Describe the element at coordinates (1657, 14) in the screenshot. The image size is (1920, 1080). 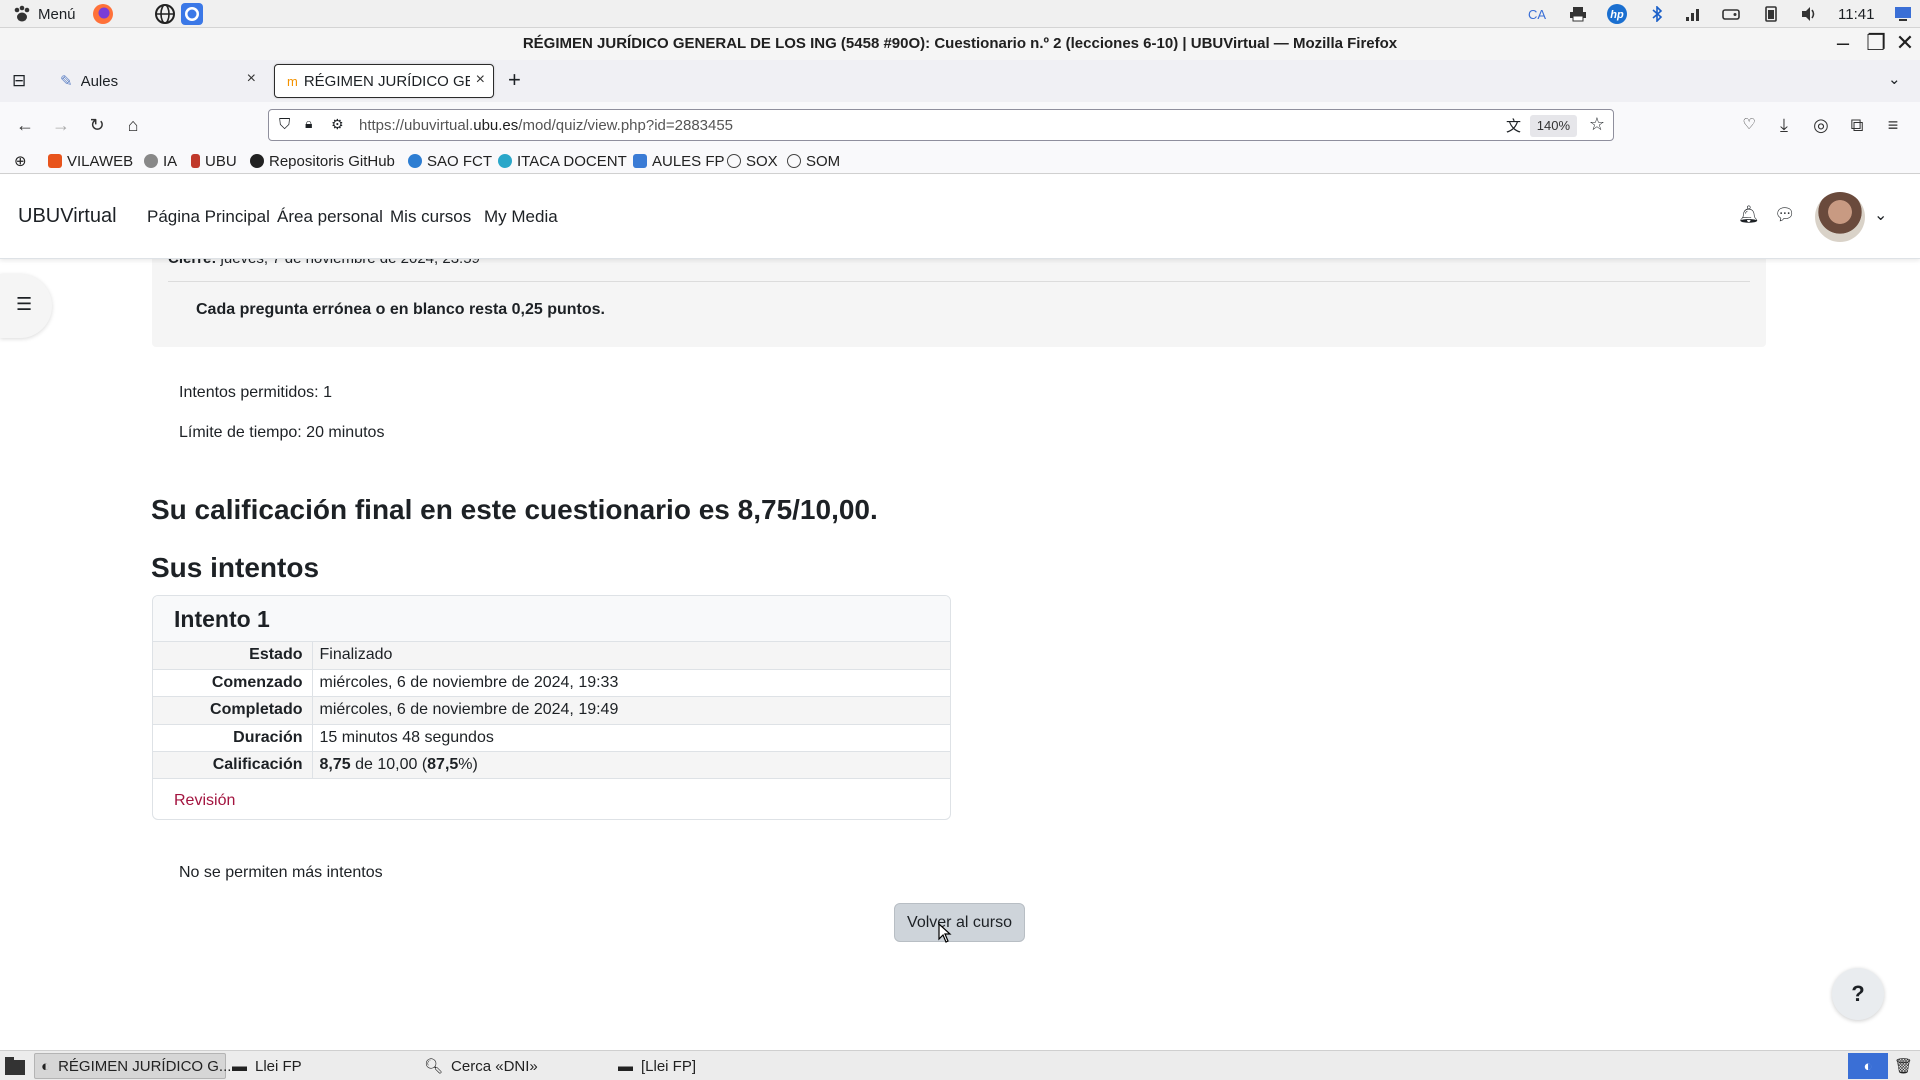
I see `bluetooth-icon` at that location.